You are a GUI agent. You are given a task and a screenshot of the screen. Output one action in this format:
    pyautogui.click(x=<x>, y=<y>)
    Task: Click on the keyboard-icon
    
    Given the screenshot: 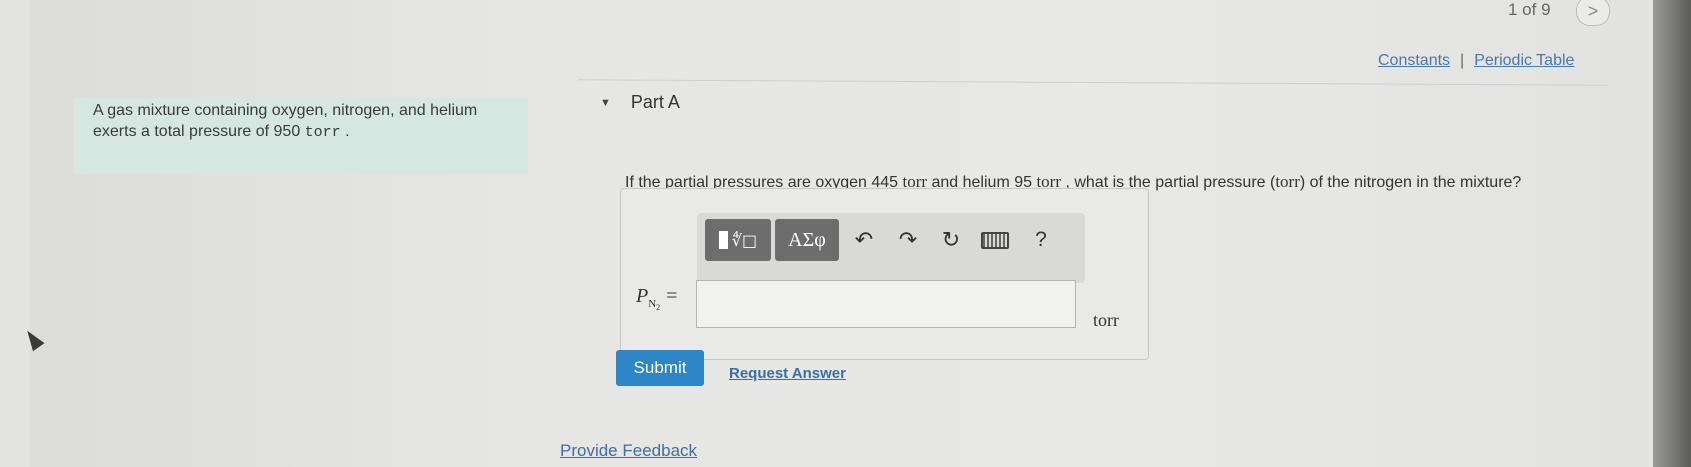 What is the action you would take?
    pyautogui.click(x=995, y=240)
    